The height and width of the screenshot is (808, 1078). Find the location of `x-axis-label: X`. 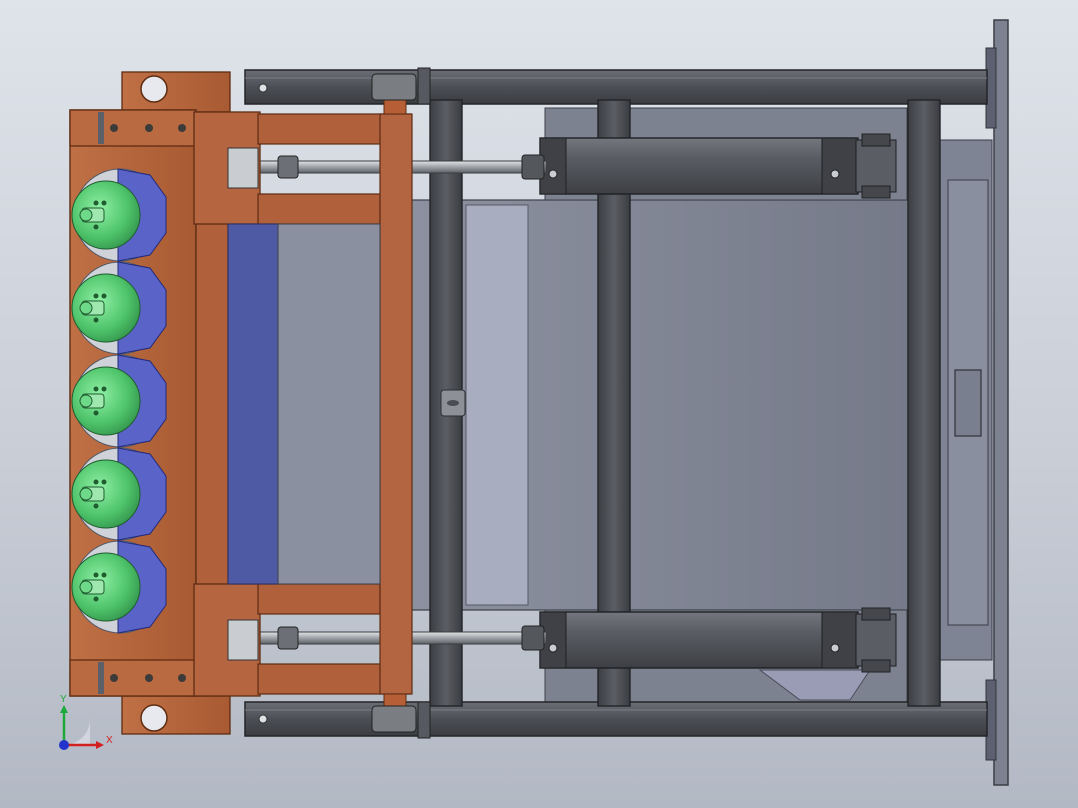

x-axis-label: X is located at coordinates (109, 740).